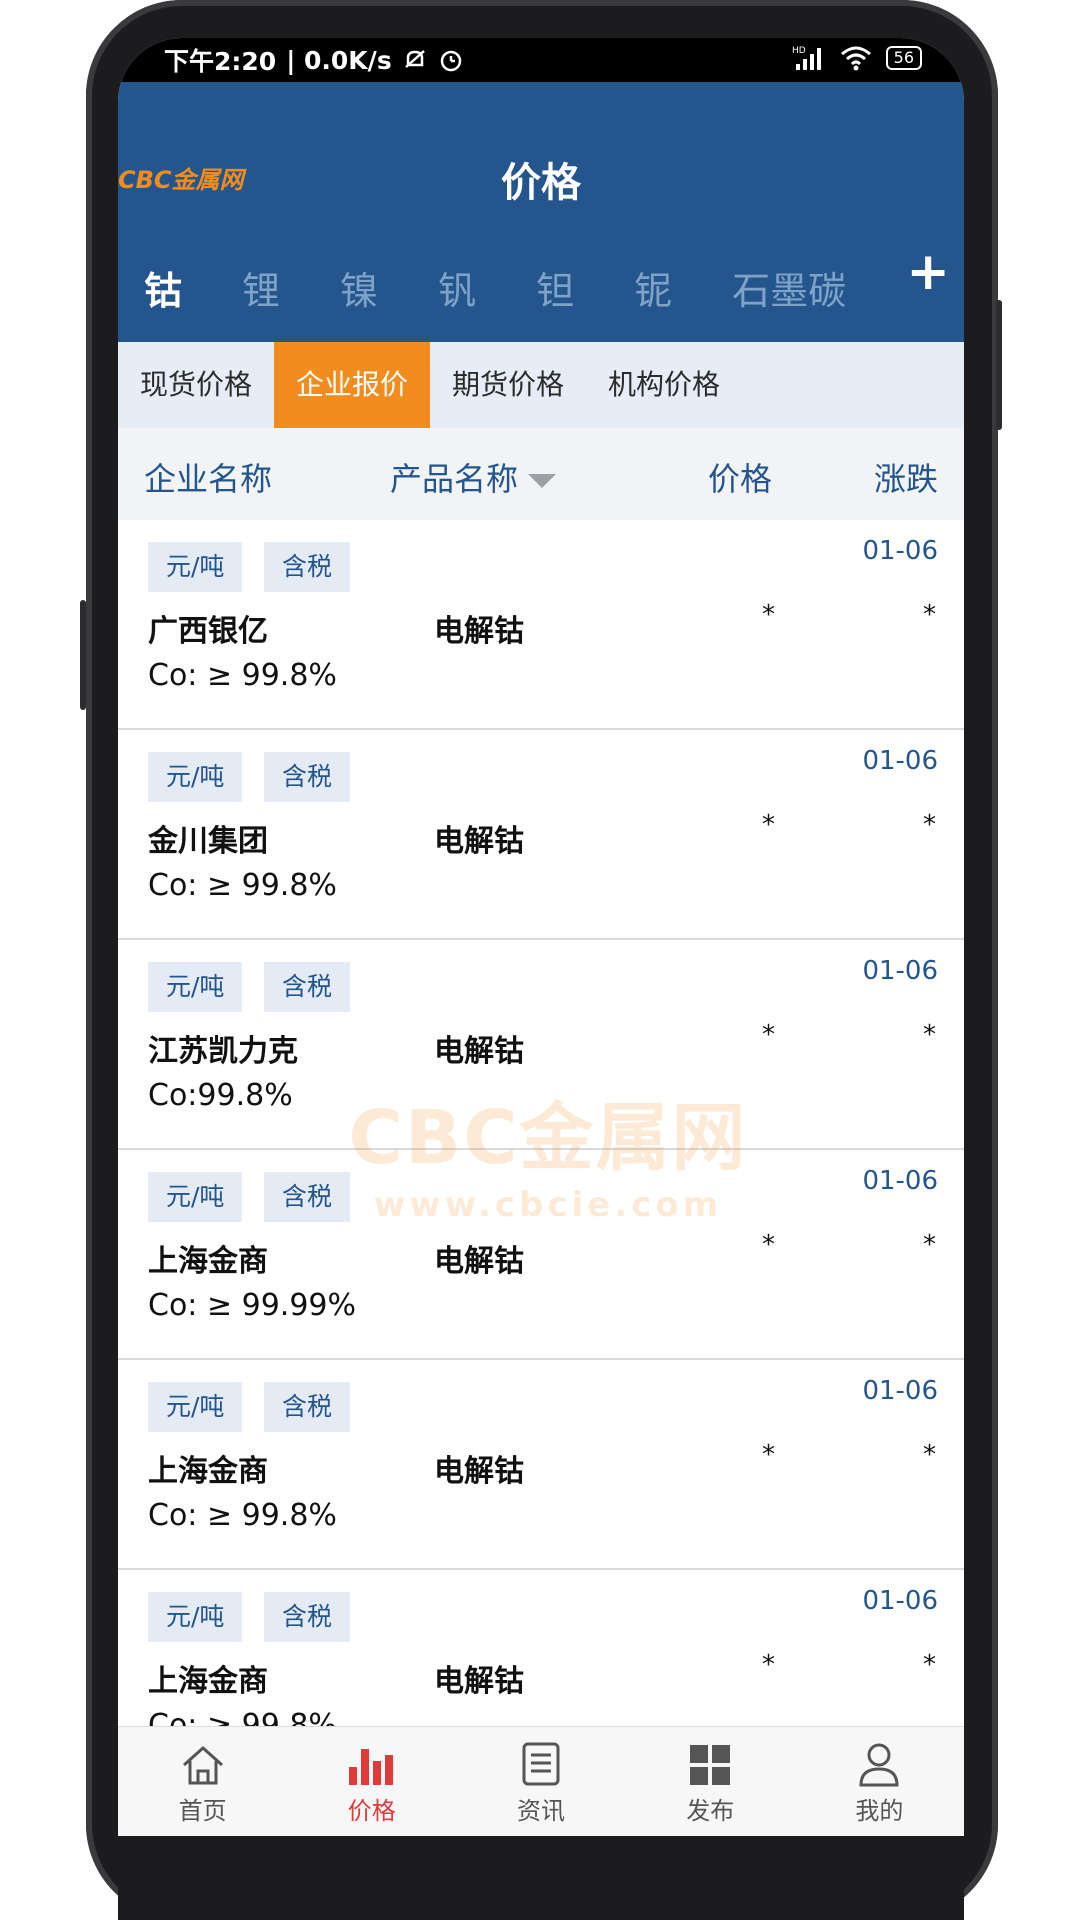 Image resolution: width=1080 pixels, height=1920 pixels. Describe the element at coordinates (541, 1764) in the screenshot. I see `news-icon` at that location.